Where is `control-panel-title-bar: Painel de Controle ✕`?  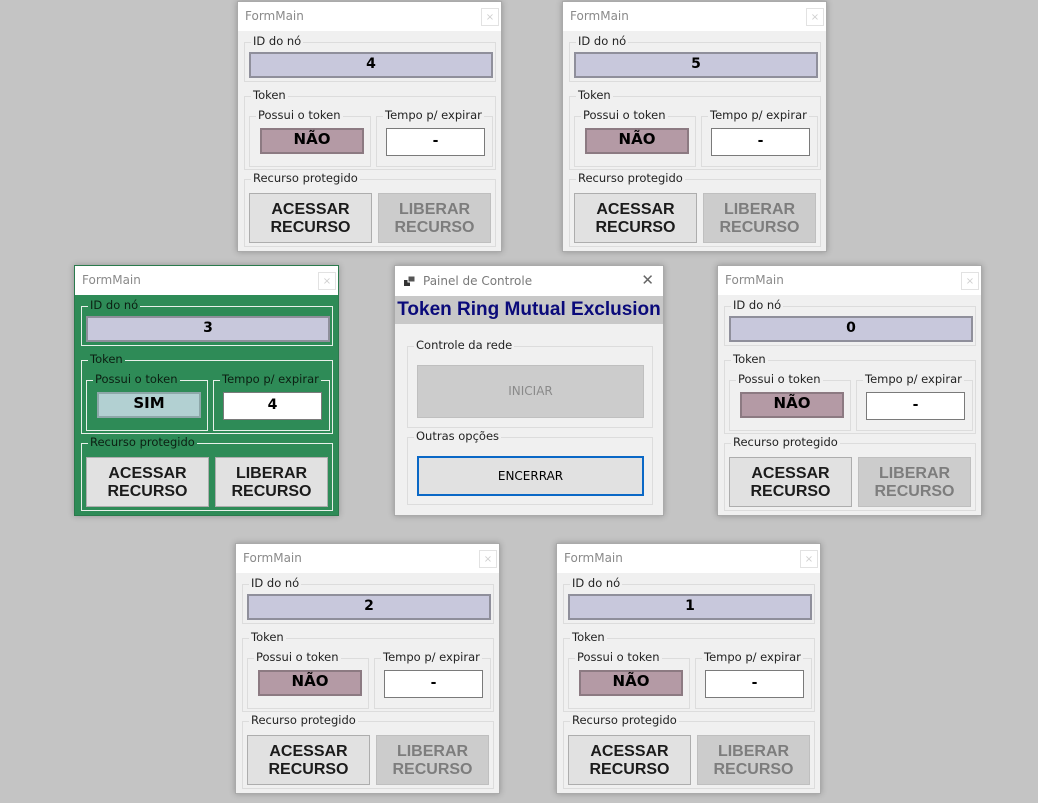
control-panel-title-bar: Painel de Controle ✕ is located at coordinates (529, 281).